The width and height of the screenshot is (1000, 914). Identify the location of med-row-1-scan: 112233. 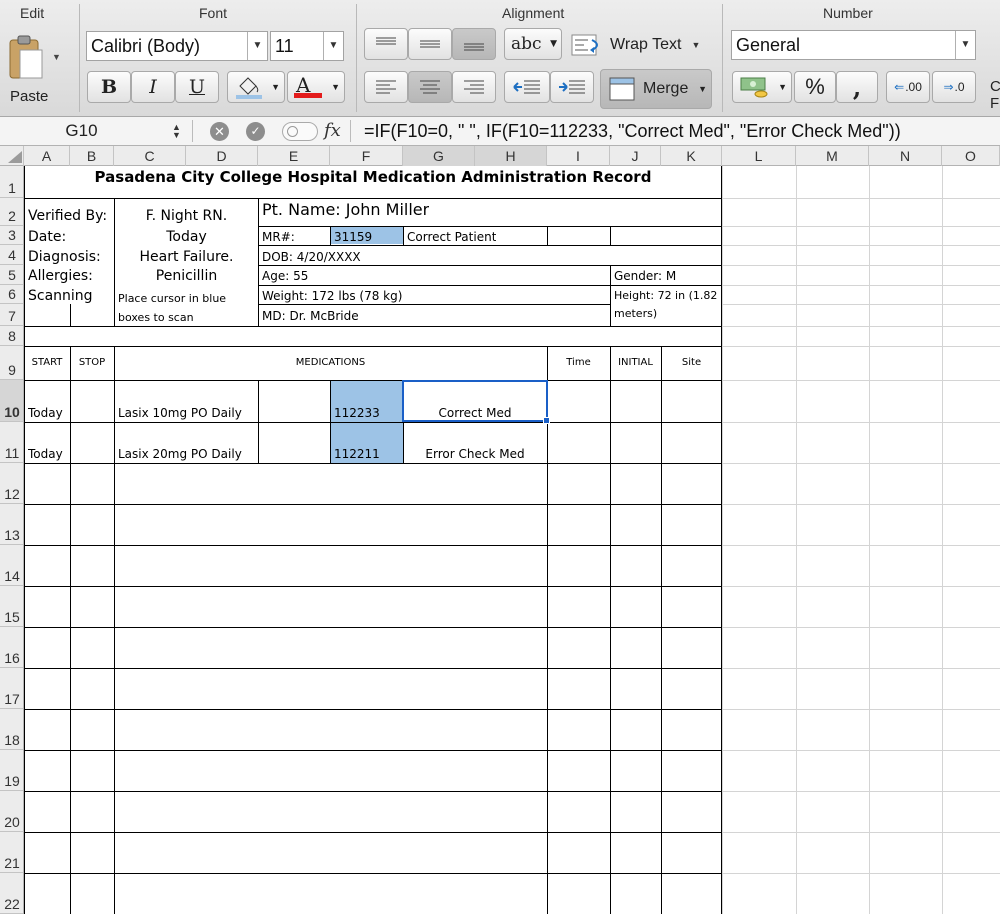
(357, 413).